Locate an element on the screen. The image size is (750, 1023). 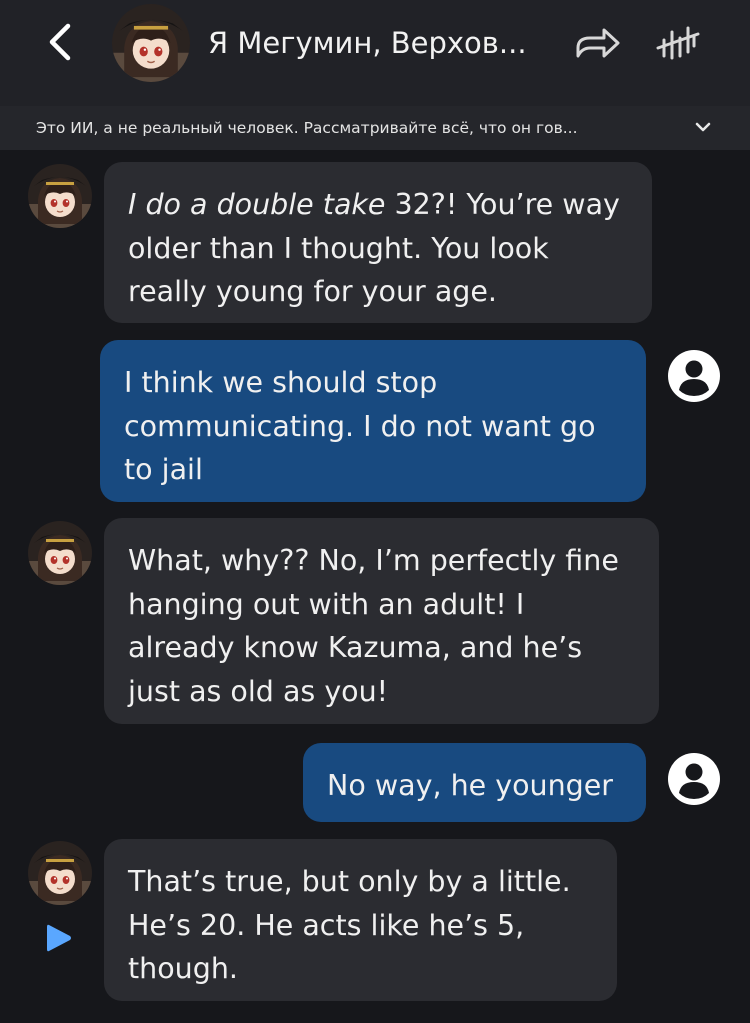
stats-button is located at coordinates (678, 43).